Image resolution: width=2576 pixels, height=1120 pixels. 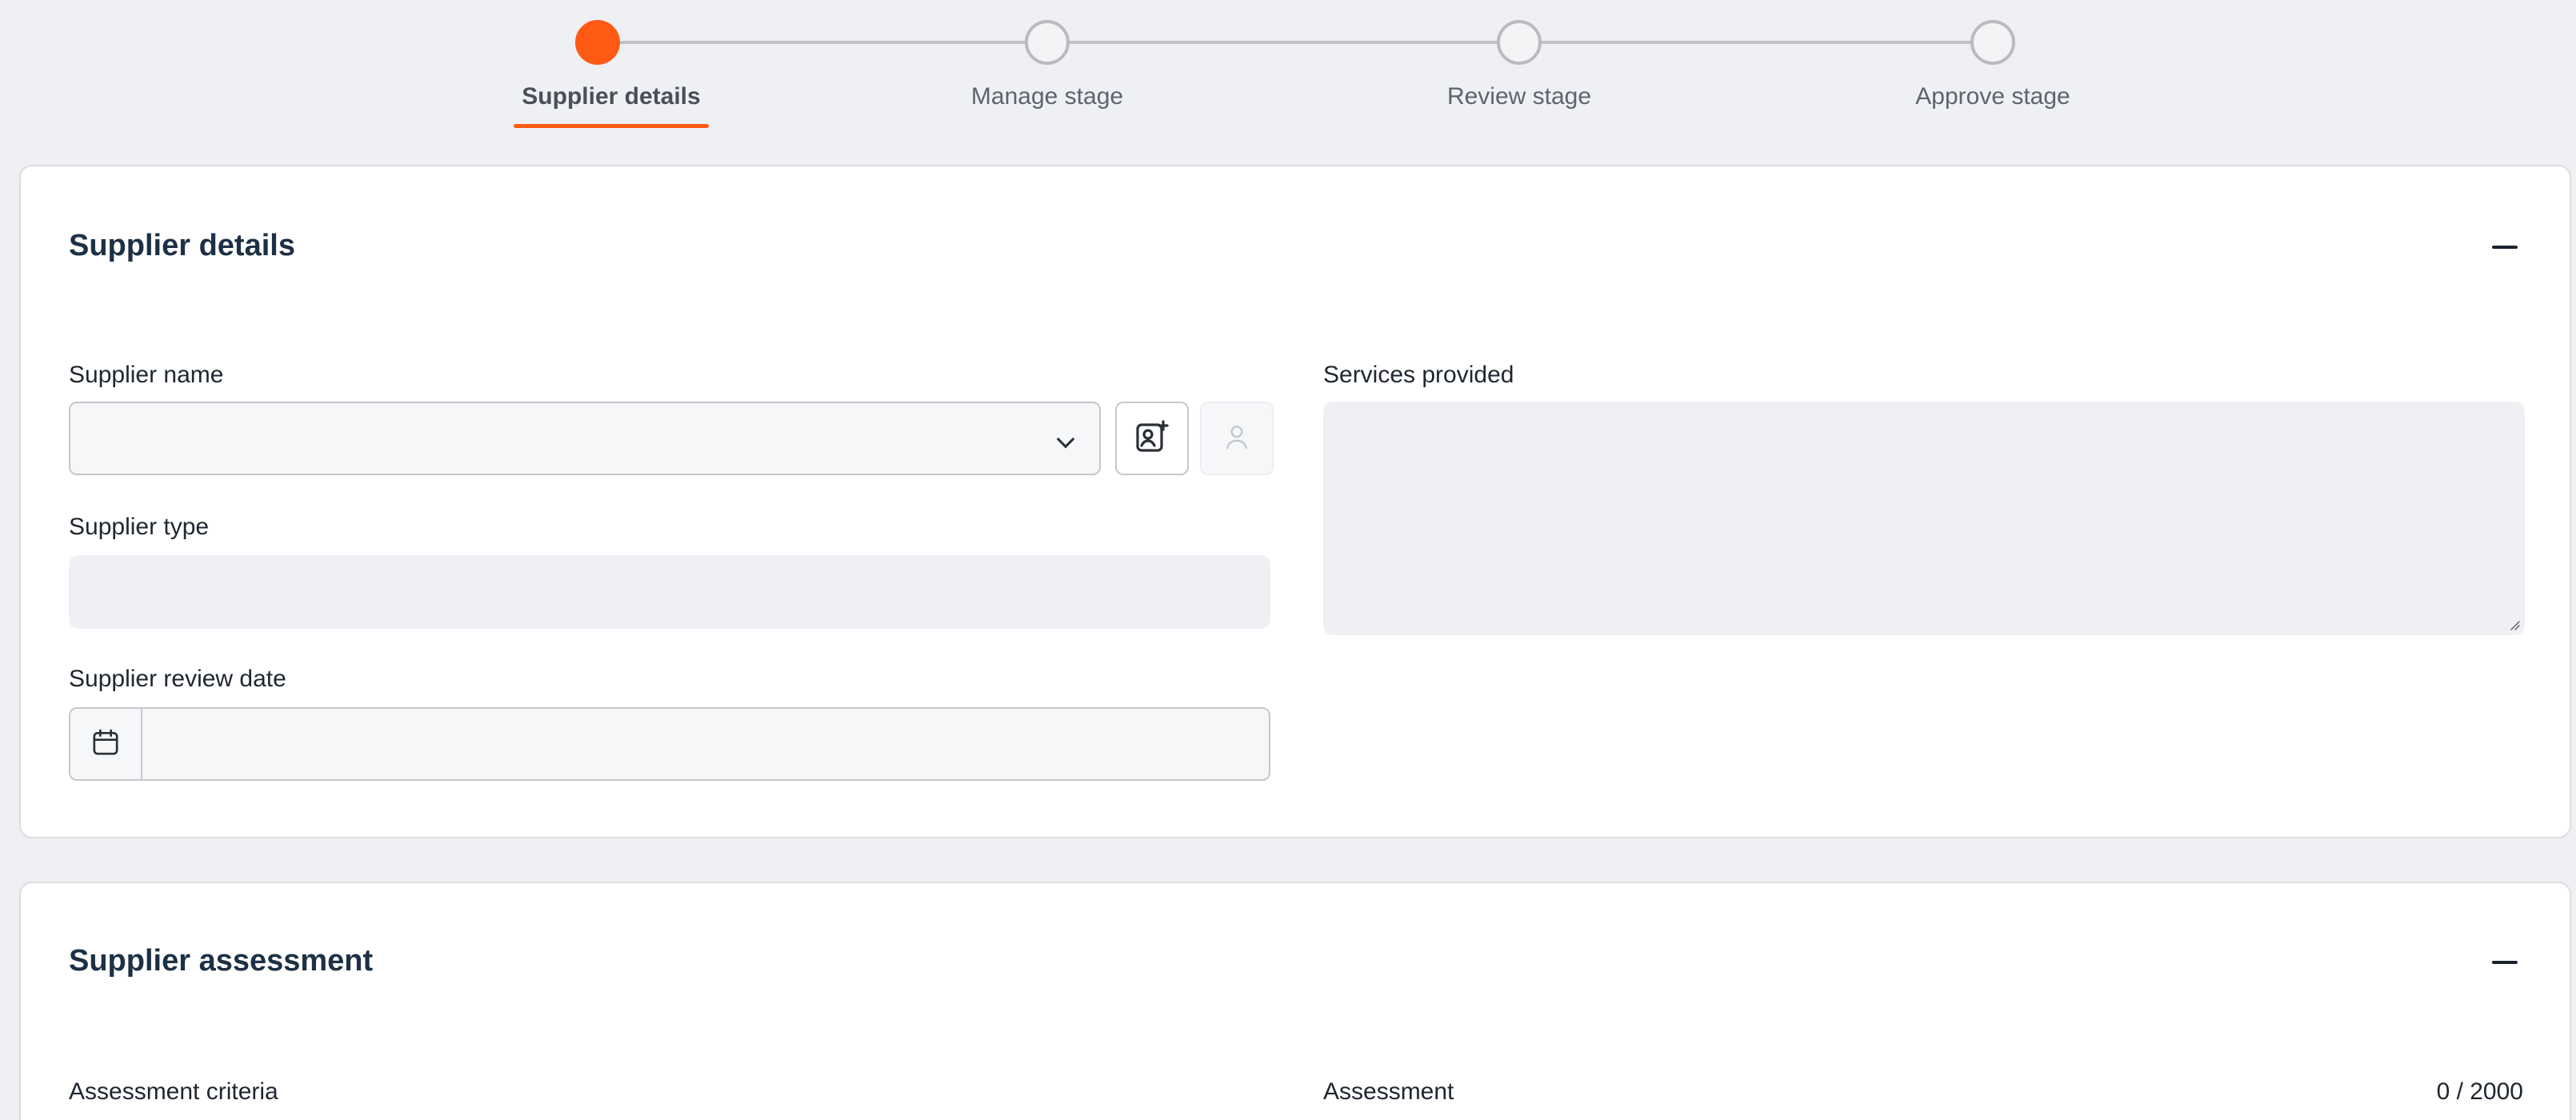 I want to click on step-dot-review-stage, so click(x=1519, y=42).